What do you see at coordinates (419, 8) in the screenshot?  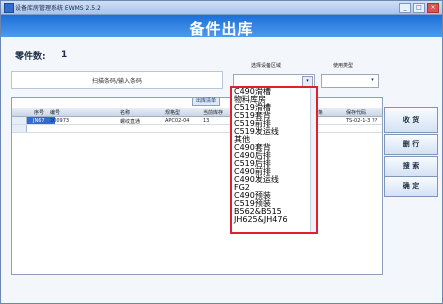 I see `maximize-button: □` at bounding box center [419, 8].